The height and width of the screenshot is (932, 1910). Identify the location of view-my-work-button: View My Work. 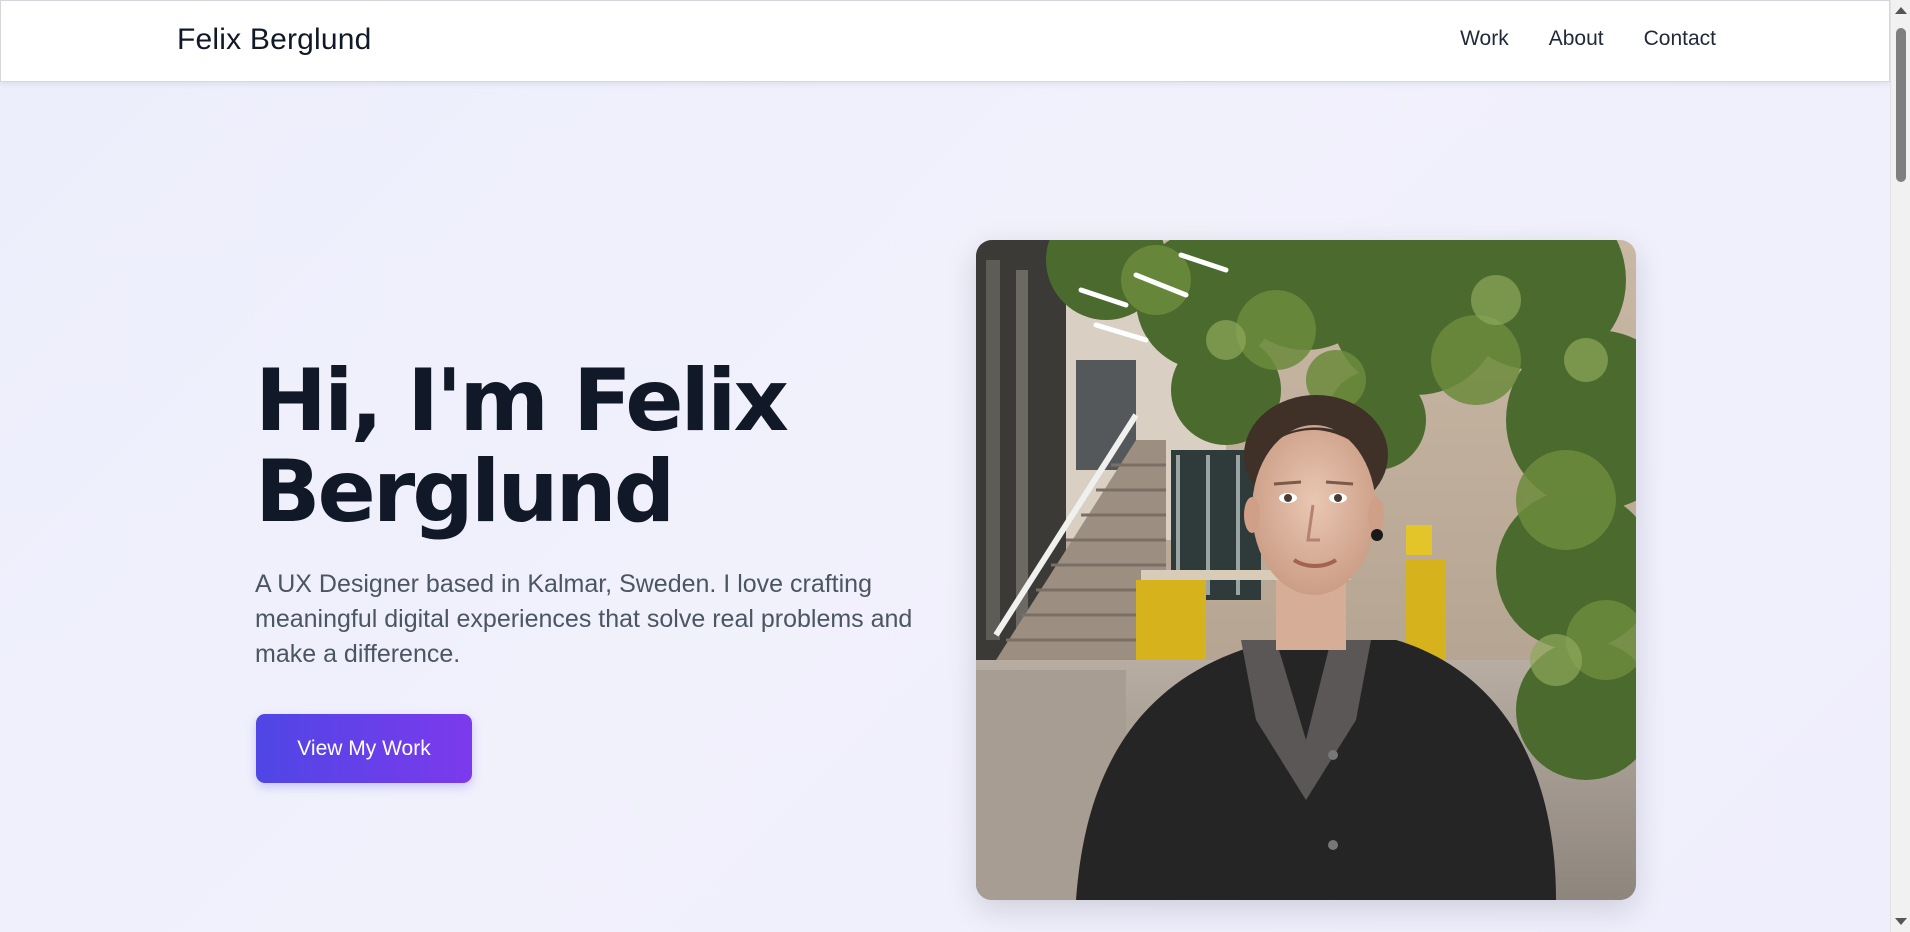
(364, 748).